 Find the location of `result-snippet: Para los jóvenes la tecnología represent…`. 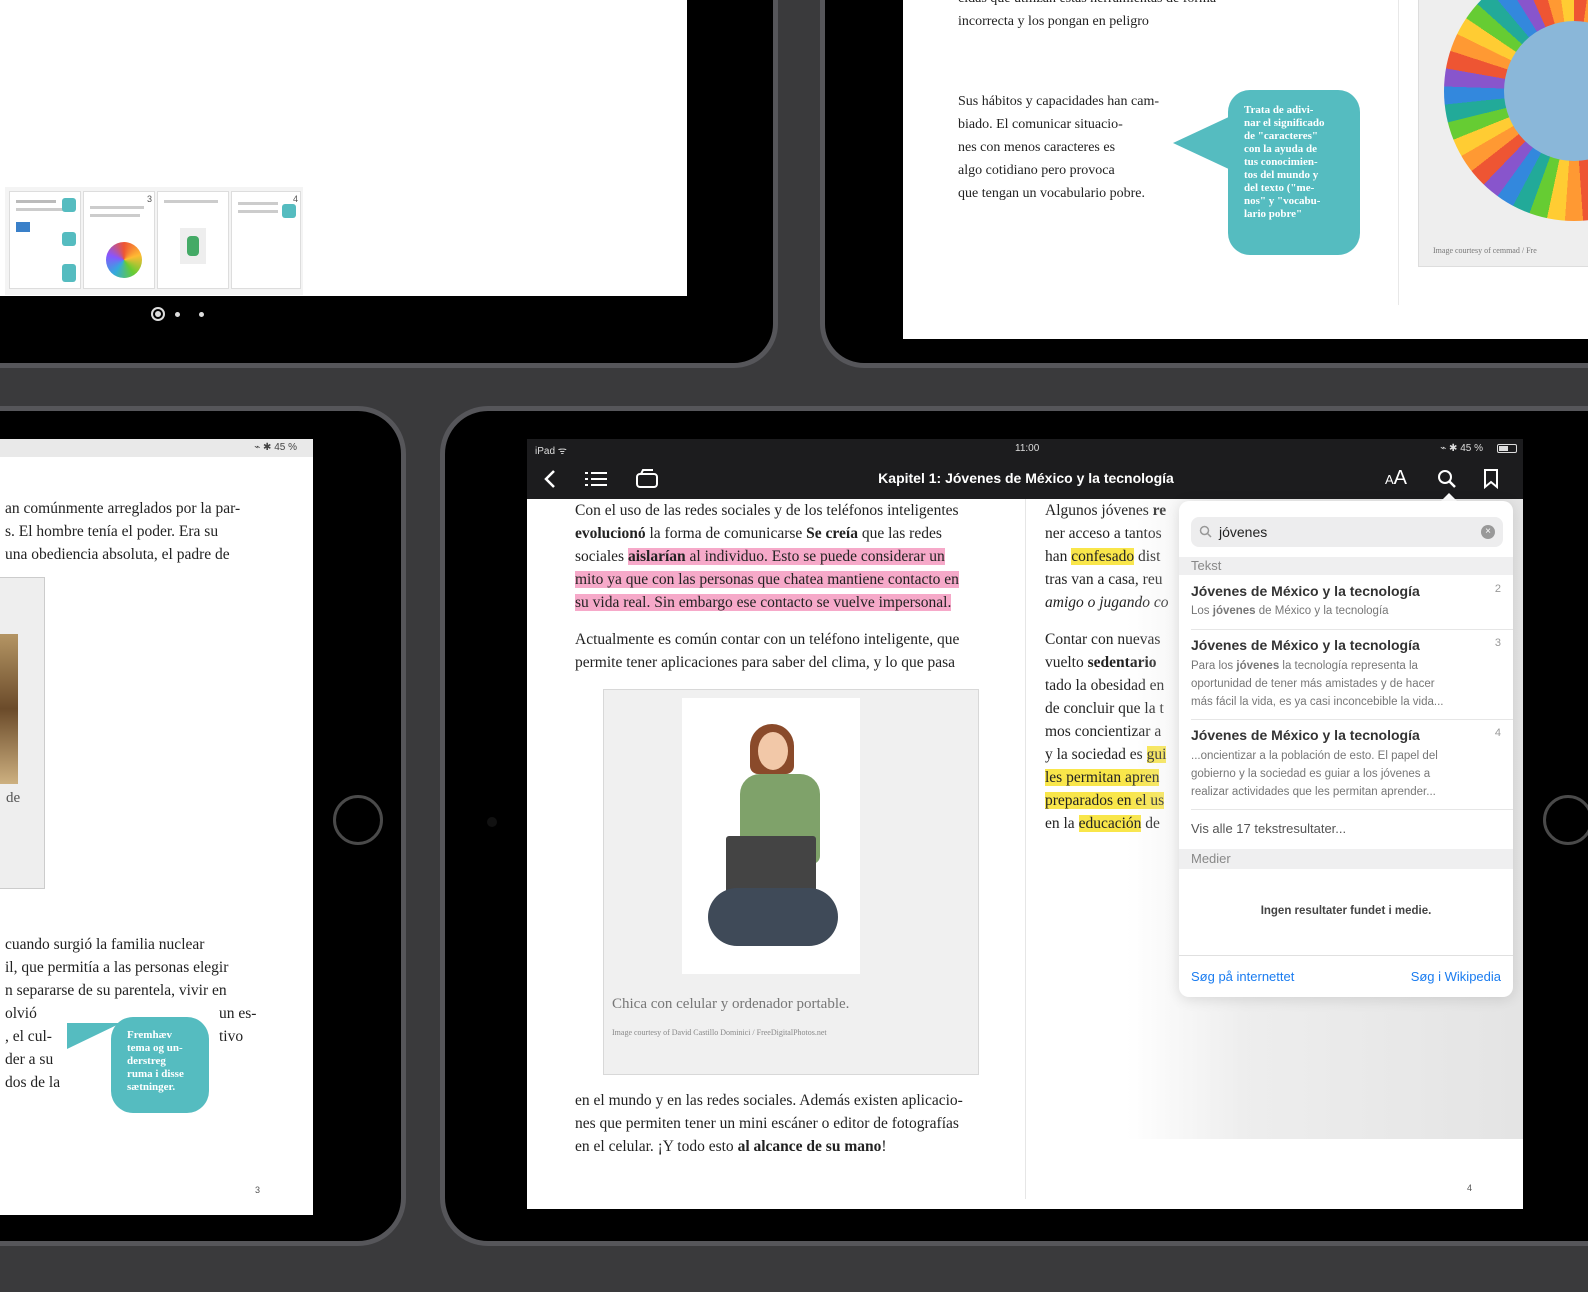

result-snippet: Para los jóvenes la tecnología represent… is located at coordinates (1317, 684).